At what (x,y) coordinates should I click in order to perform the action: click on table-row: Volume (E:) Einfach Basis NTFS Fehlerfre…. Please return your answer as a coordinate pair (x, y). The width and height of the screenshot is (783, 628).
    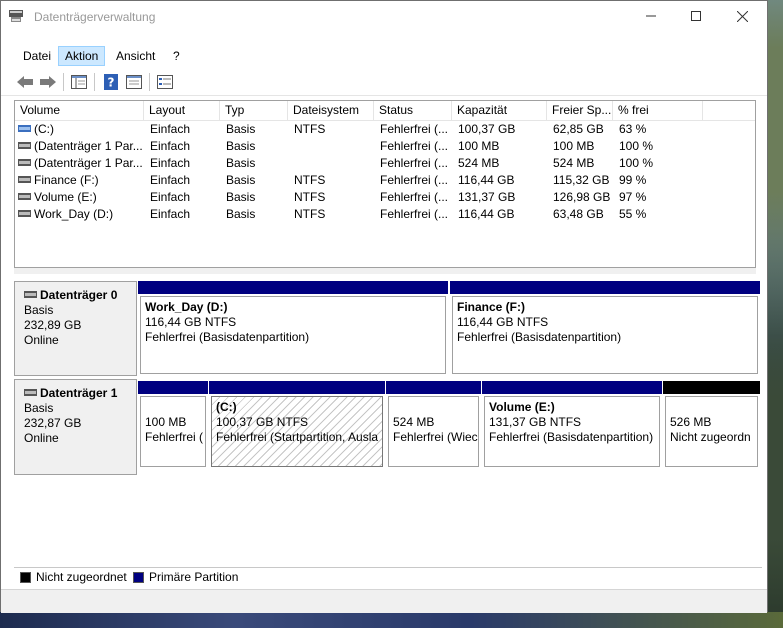
    Looking at the image, I should click on (385, 197).